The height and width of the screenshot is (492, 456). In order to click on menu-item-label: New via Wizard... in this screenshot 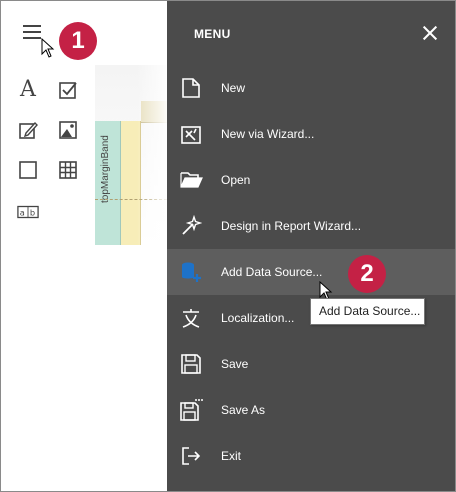, I will do `click(268, 134)`.